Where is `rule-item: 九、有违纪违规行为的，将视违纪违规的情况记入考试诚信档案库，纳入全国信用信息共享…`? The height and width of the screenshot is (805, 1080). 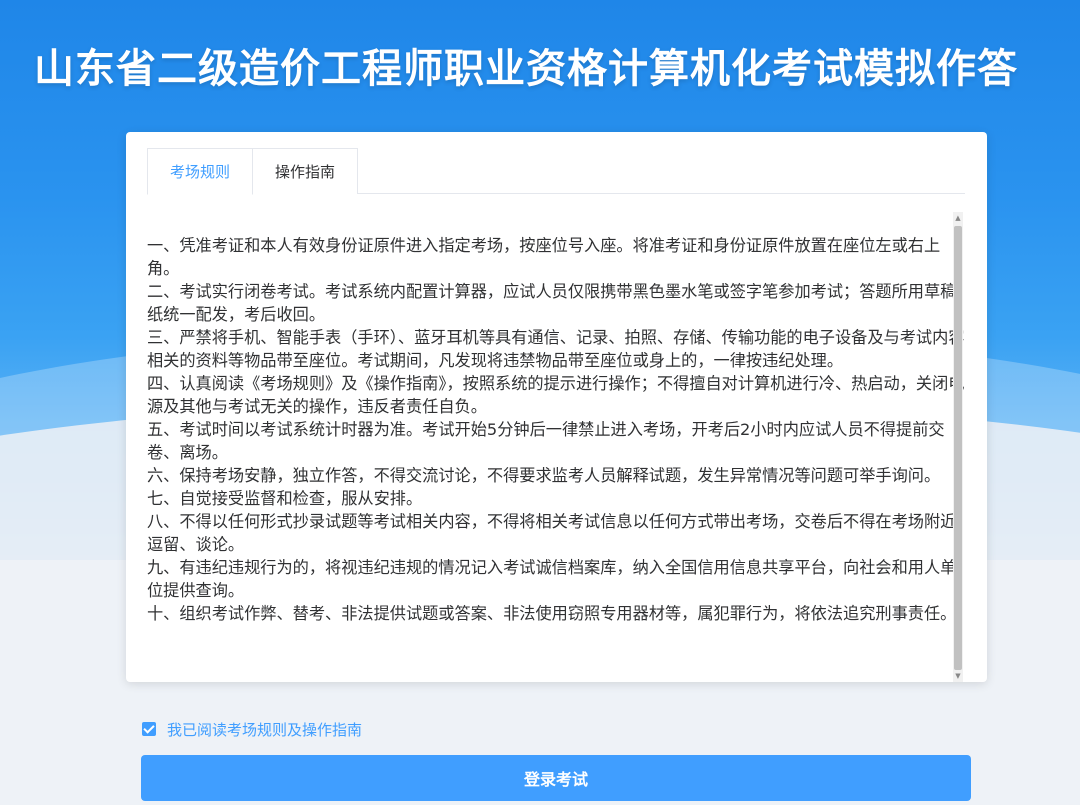
rule-item: 九、有违纪违规行为的，将视违纪违规的情况记入考试诚信档案库，纳入全国信用信息共享… is located at coordinates (552, 579).